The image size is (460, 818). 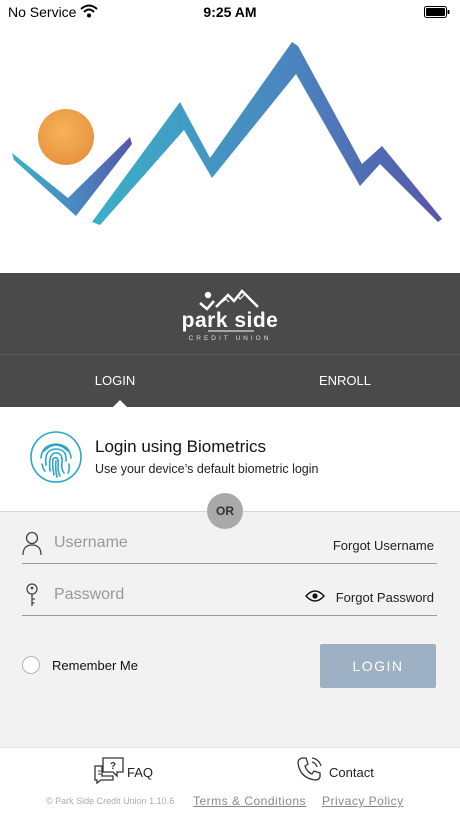 What do you see at coordinates (95, 665) in the screenshot?
I see `remember-me-label: Remember Me` at bounding box center [95, 665].